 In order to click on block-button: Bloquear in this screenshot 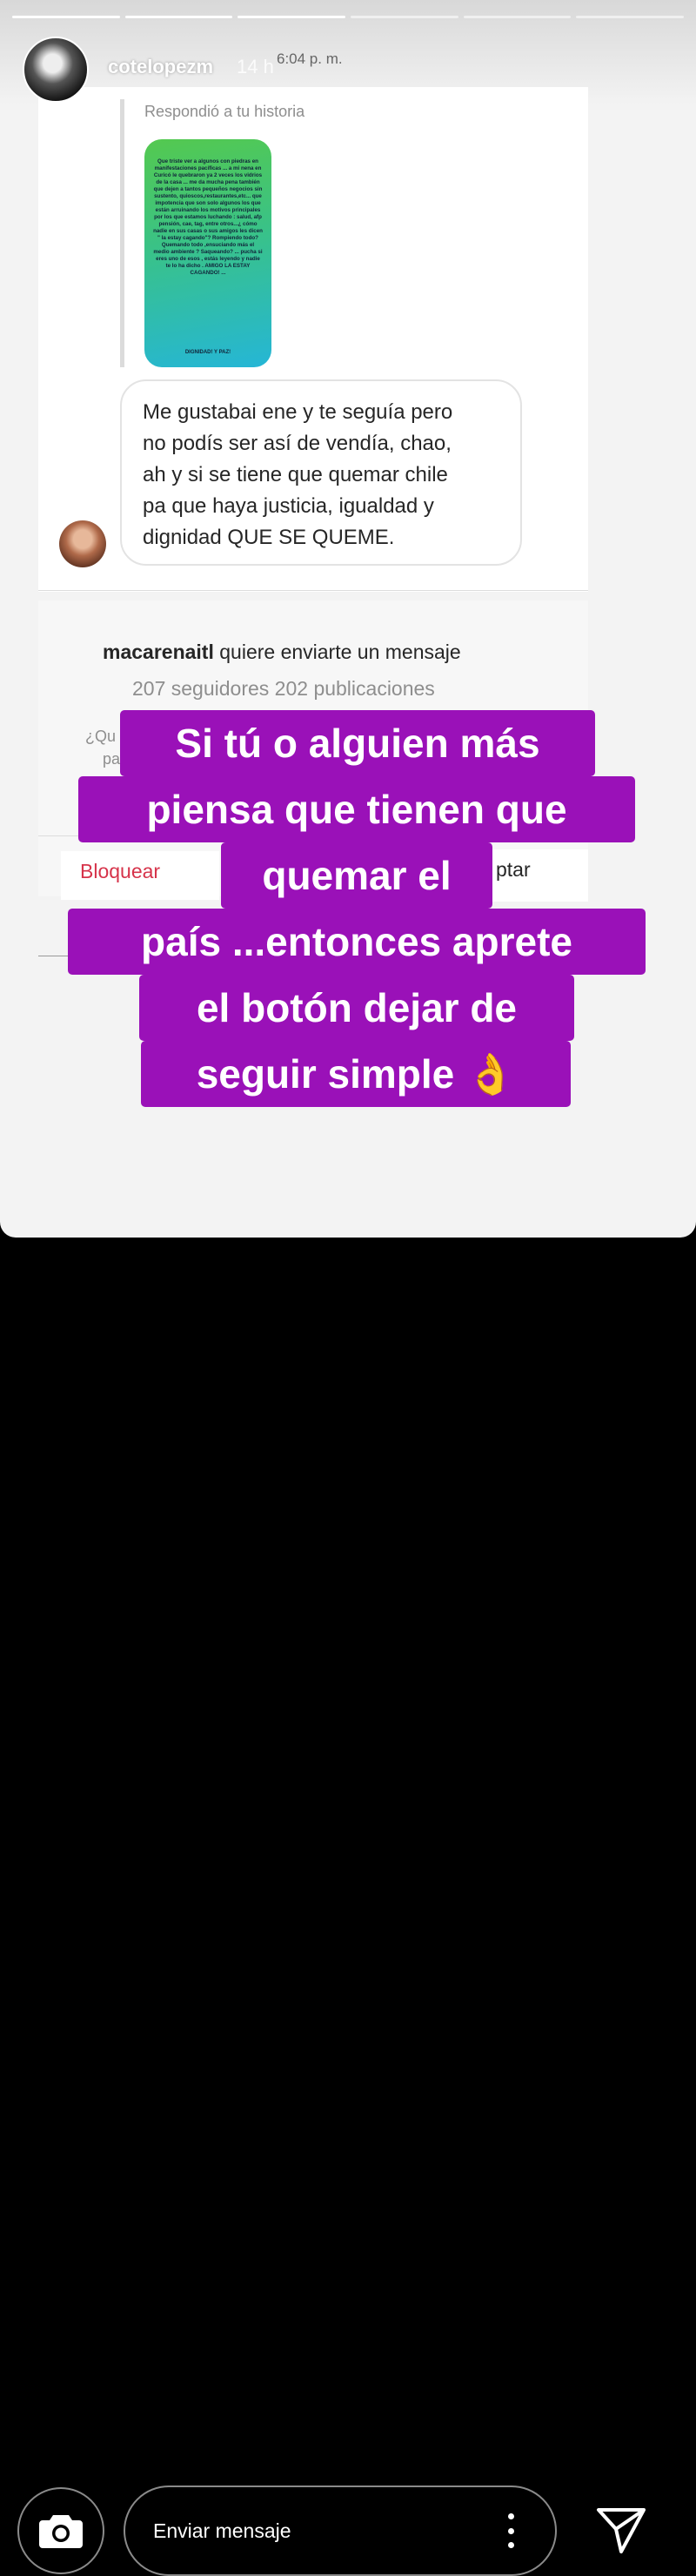, I will do `click(140, 875)`.